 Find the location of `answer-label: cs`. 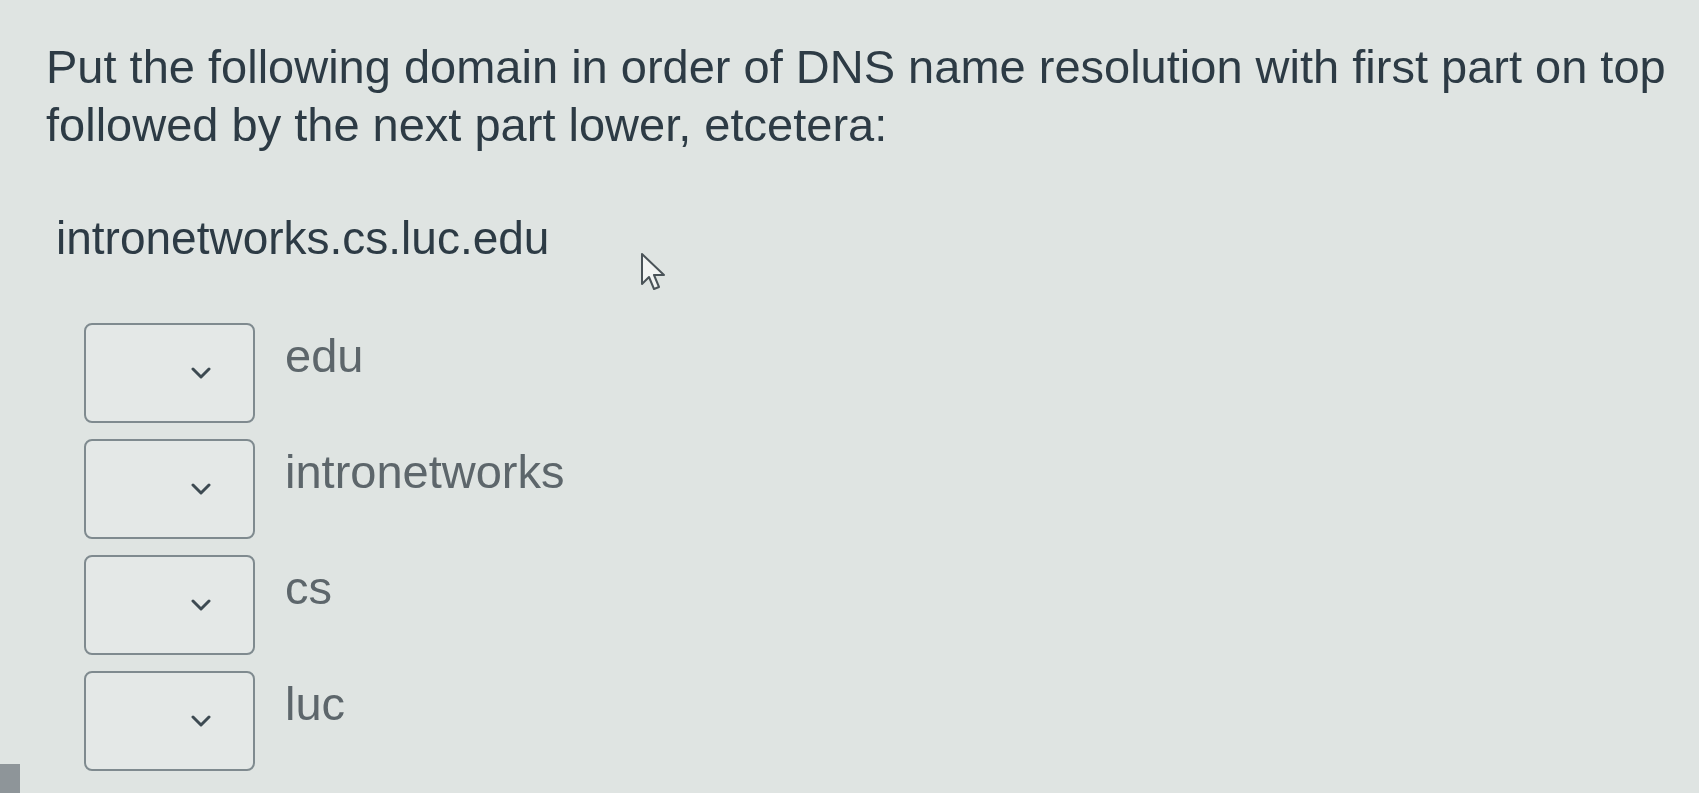

answer-label: cs is located at coordinates (308, 588).